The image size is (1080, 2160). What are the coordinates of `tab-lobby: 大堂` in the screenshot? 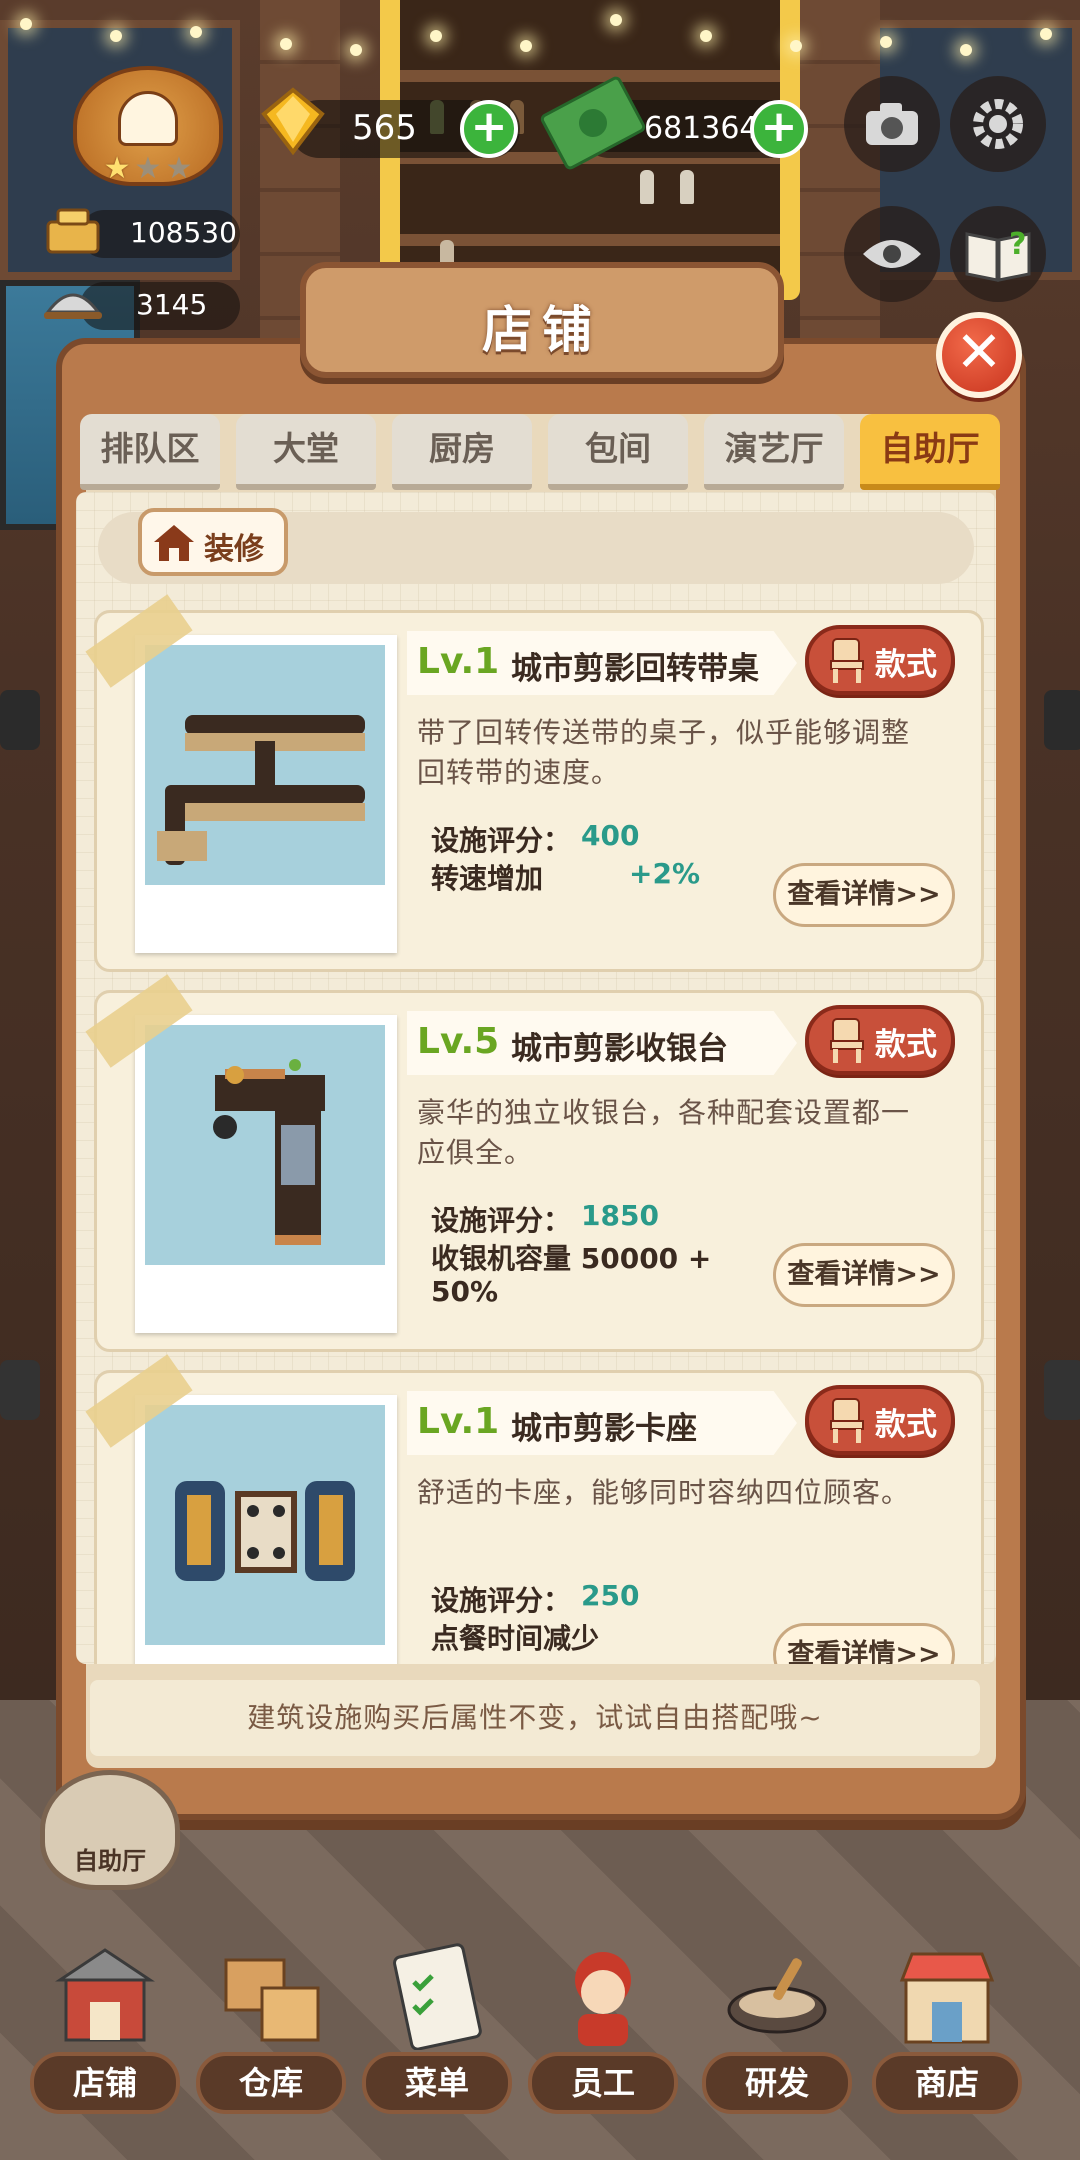 It's located at (306, 452).